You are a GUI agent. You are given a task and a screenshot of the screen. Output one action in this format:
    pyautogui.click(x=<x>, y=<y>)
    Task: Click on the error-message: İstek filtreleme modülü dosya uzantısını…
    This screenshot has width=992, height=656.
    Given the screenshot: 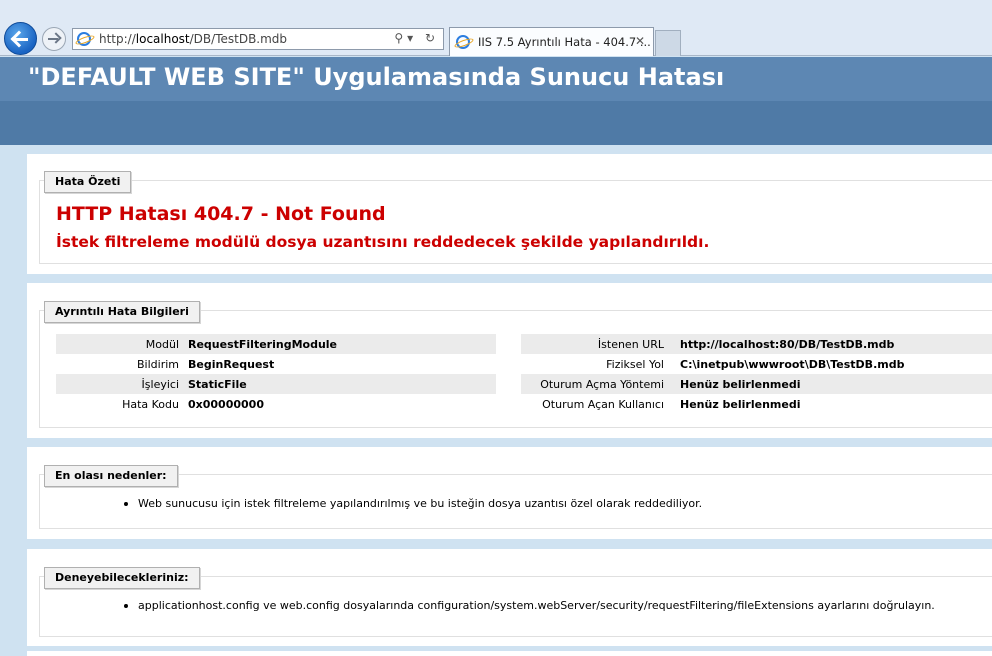 What is the action you would take?
    pyautogui.click(x=383, y=242)
    